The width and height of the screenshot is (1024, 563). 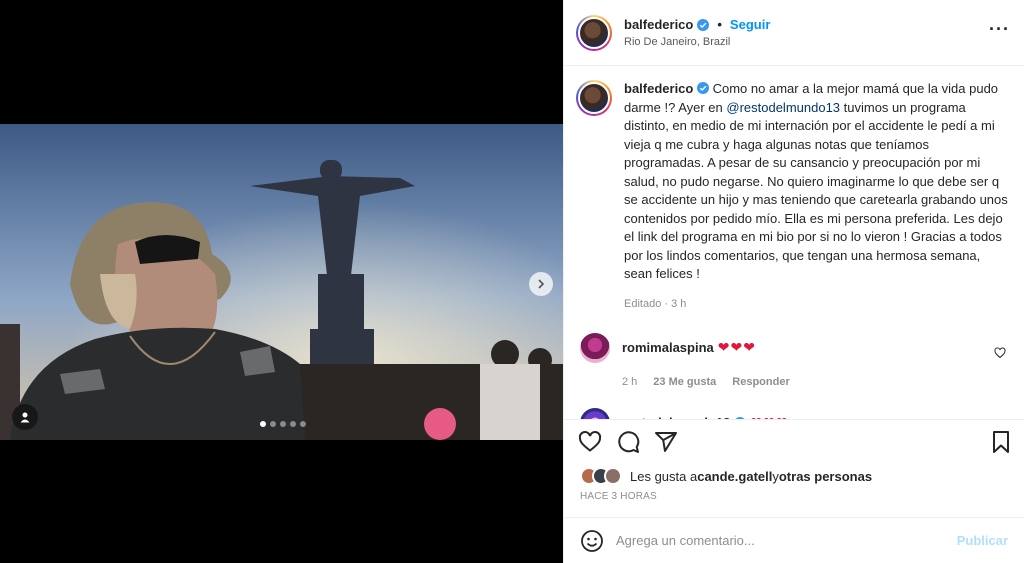 What do you see at coordinates (982, 540) in the screenshot?
I see `publish-button: Publicar` at bounding box center [982, 540].